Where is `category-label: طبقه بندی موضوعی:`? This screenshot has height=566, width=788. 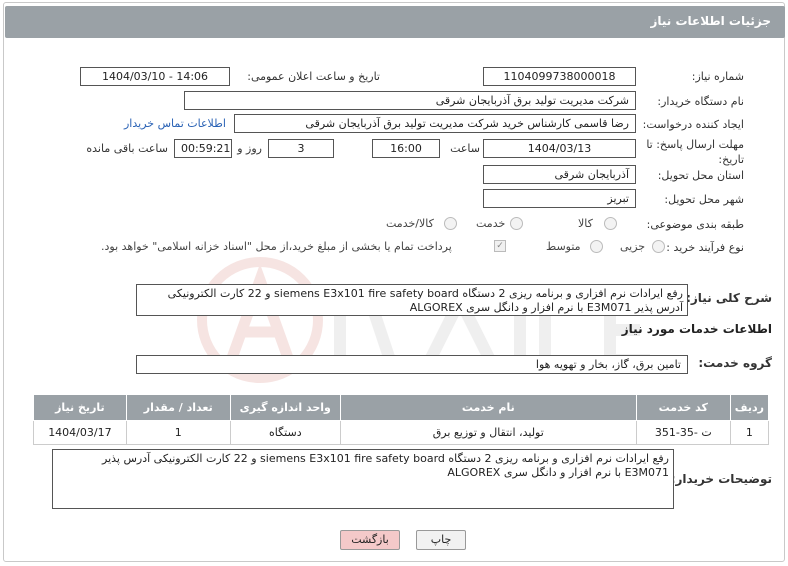 category-label: طبقه بندی موضوعی: is located at coordinates (695, 224).